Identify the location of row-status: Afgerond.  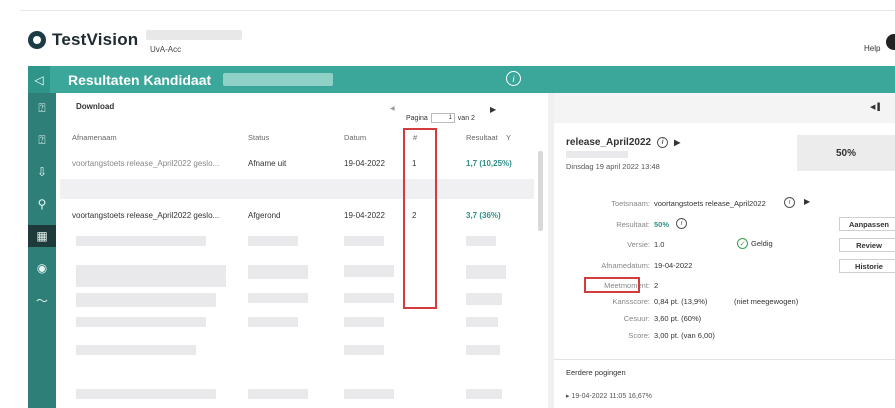
(264, 215).